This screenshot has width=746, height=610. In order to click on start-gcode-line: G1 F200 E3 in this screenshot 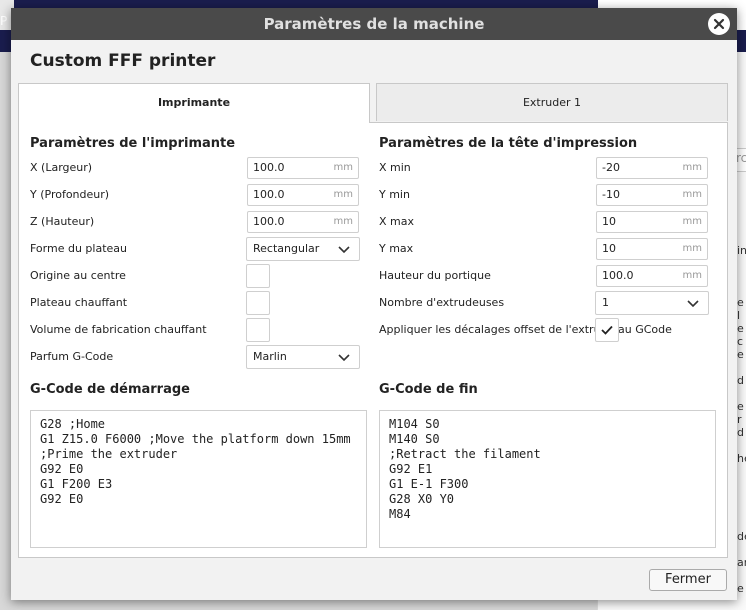, I will do `click(76, 484)`.